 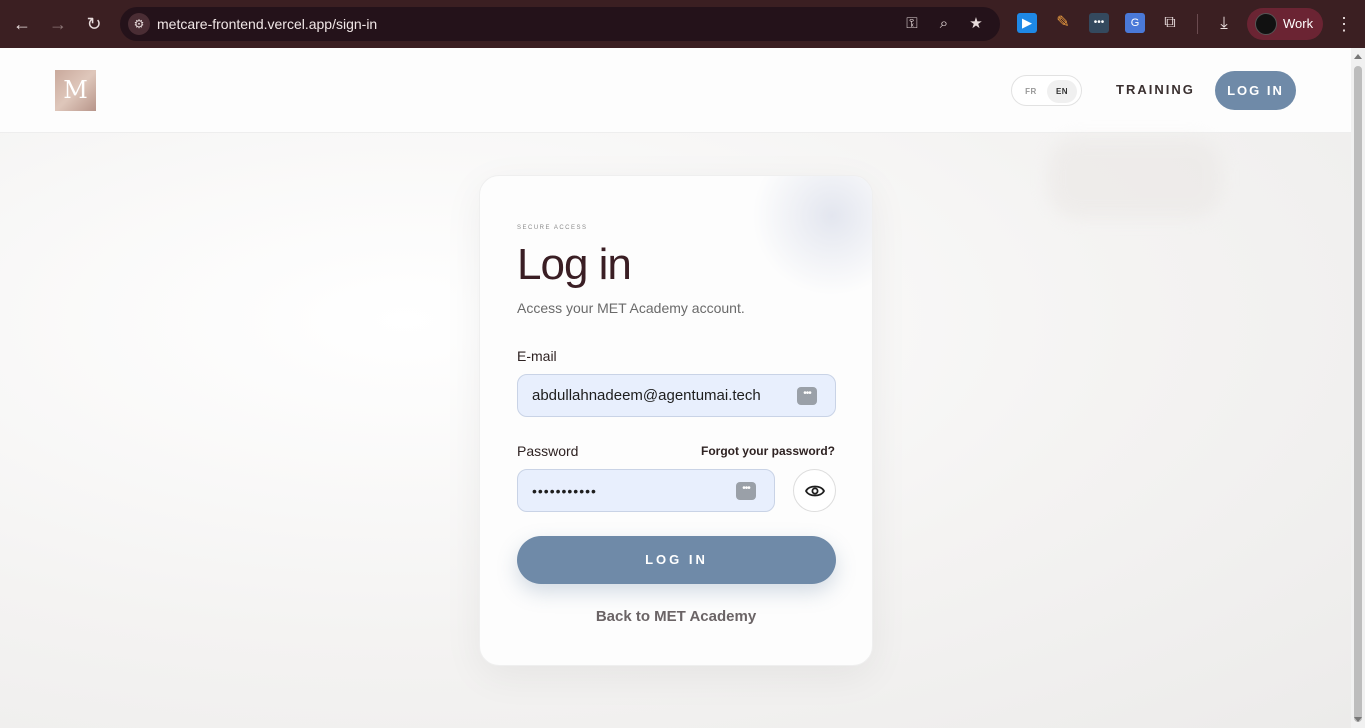 I want to click on site-logo: M, so click(x=75, y=90).